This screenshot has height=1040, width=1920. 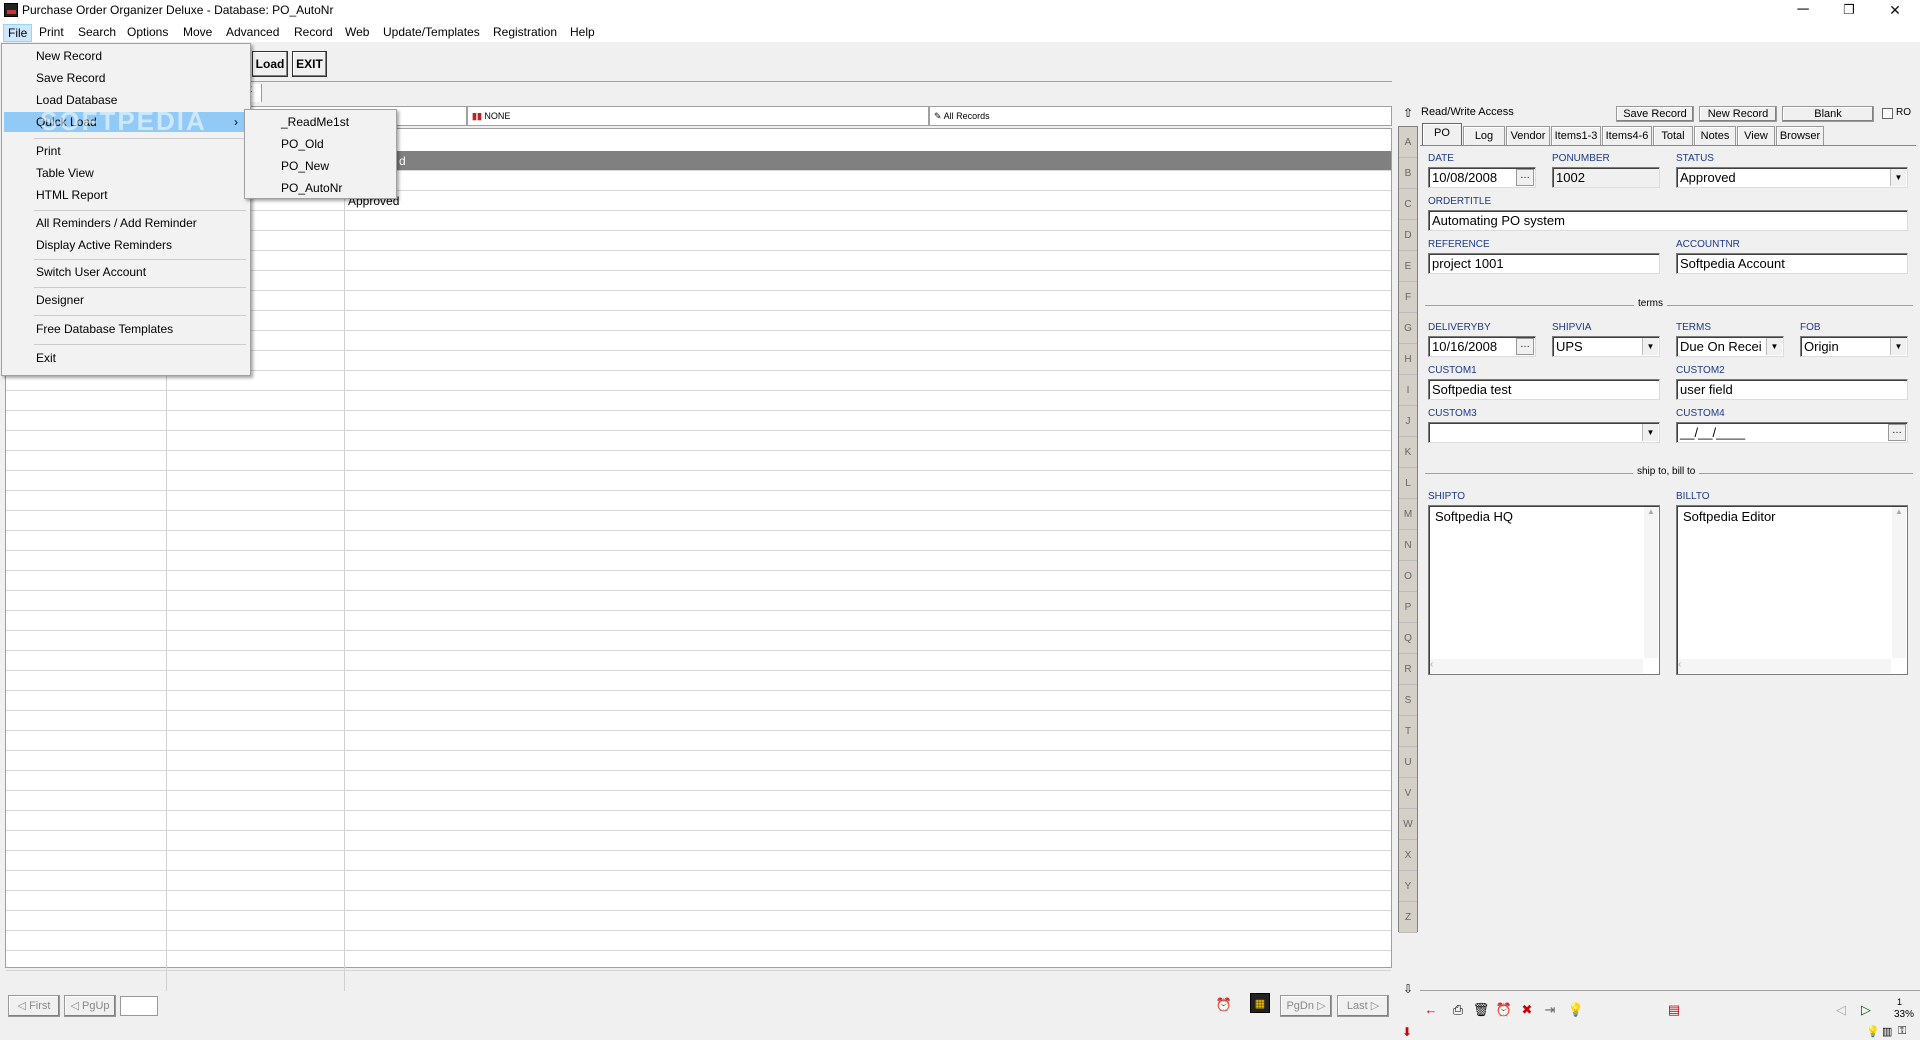 What do you see at coordinates (1408, 917) in the screenshot?
I see `alpha-index-z: Z` at bounding box center [1408, 917].